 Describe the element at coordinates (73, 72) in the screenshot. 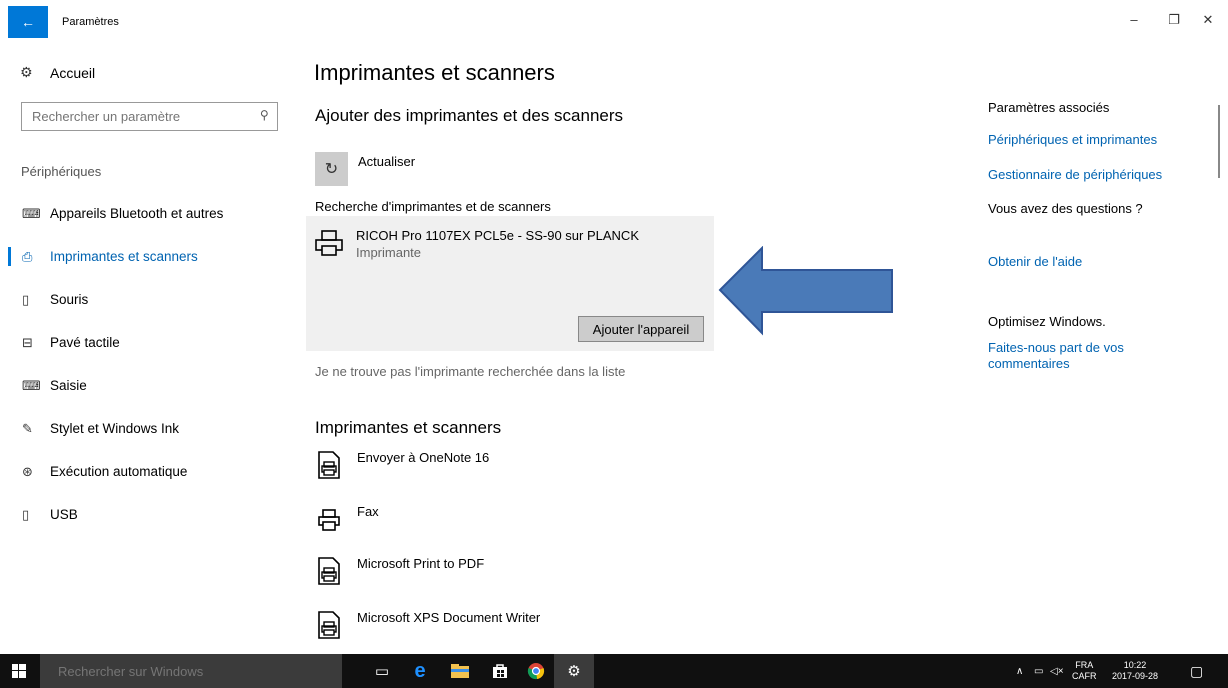

I see `home-label: Accueil` at that location.